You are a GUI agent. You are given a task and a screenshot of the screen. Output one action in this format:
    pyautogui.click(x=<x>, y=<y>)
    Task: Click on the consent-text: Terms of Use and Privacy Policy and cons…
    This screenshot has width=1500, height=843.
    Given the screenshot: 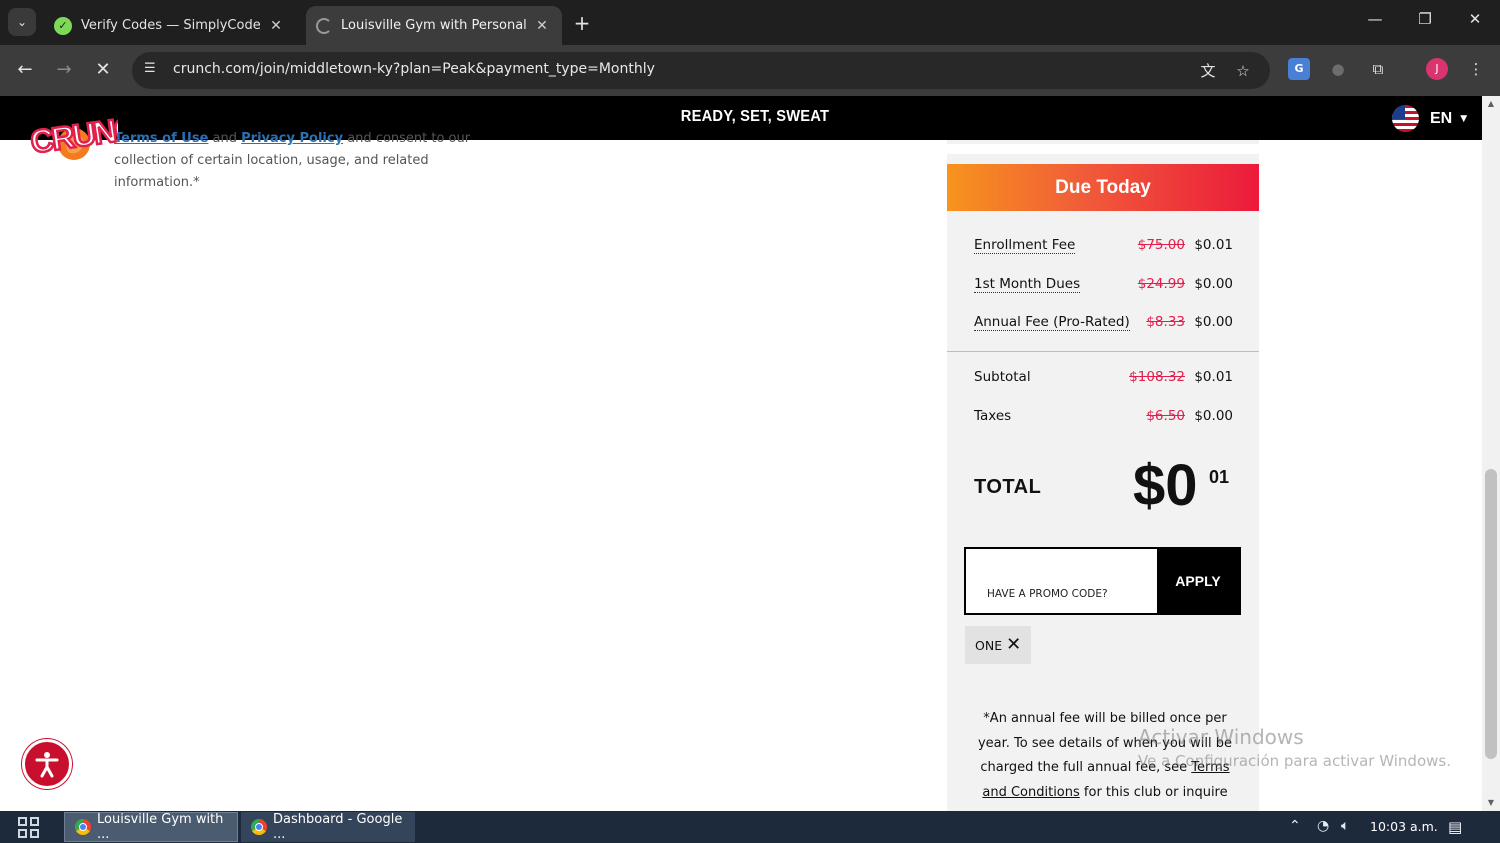 What is the action you would take?
    pyautogui.click(x=294, y=161)
    